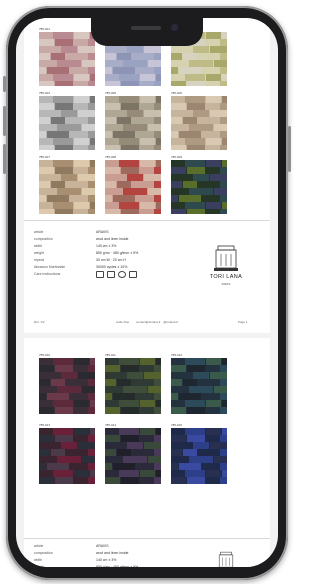 This screenshot has width=320, height=584. Describe the element at coordinates (100, 274) in the screenshot. I see `wash-icon` at that location.